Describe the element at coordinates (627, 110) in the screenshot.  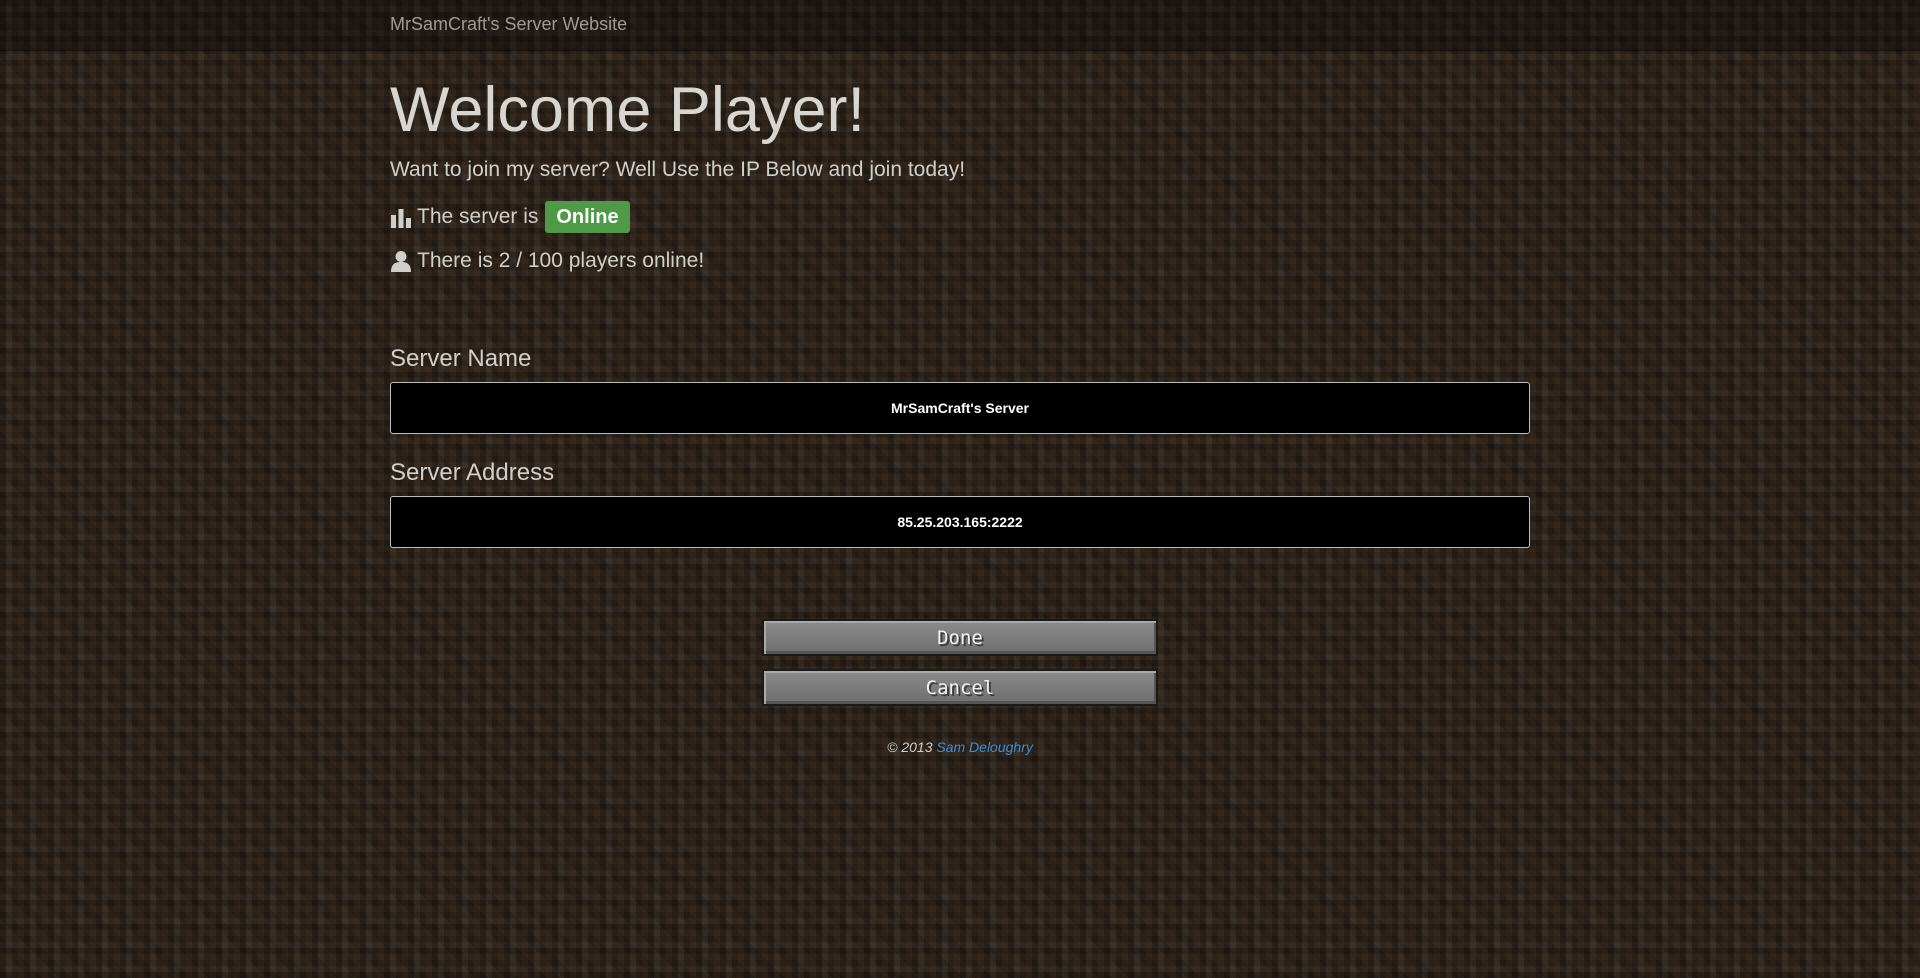
I see `page-title: Welcome Player!` at that location.